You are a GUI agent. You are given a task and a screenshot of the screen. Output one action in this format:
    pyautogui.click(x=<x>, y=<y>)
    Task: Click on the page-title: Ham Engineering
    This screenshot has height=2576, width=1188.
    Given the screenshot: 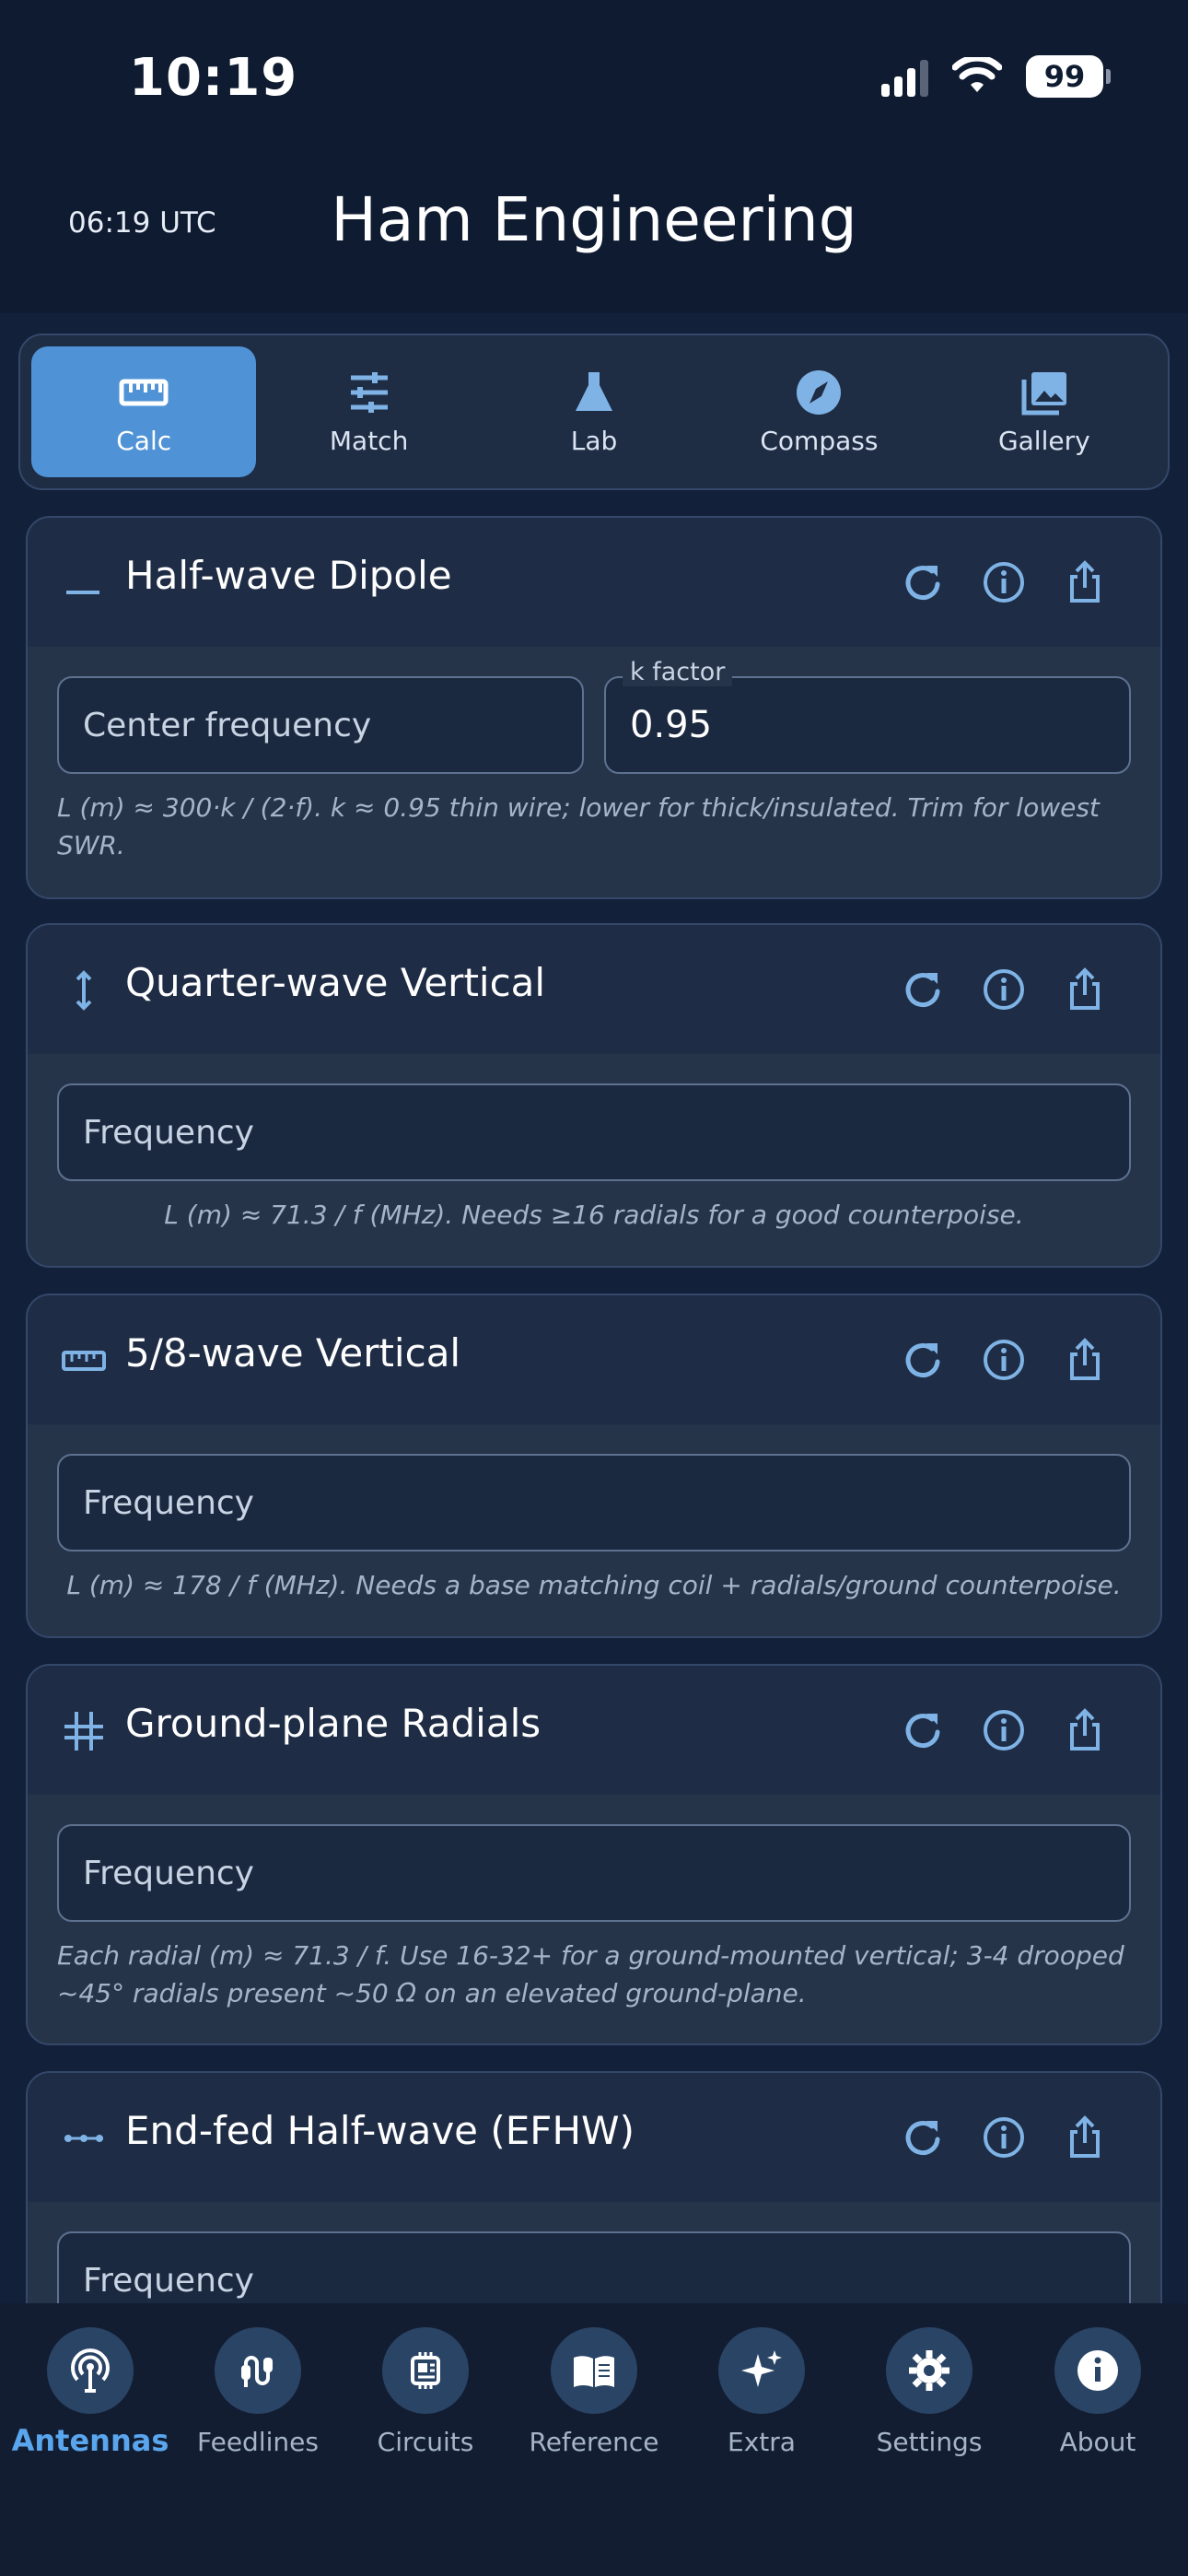 What is the action you would take?
    pyautogui.click(x=594, y=219)
    